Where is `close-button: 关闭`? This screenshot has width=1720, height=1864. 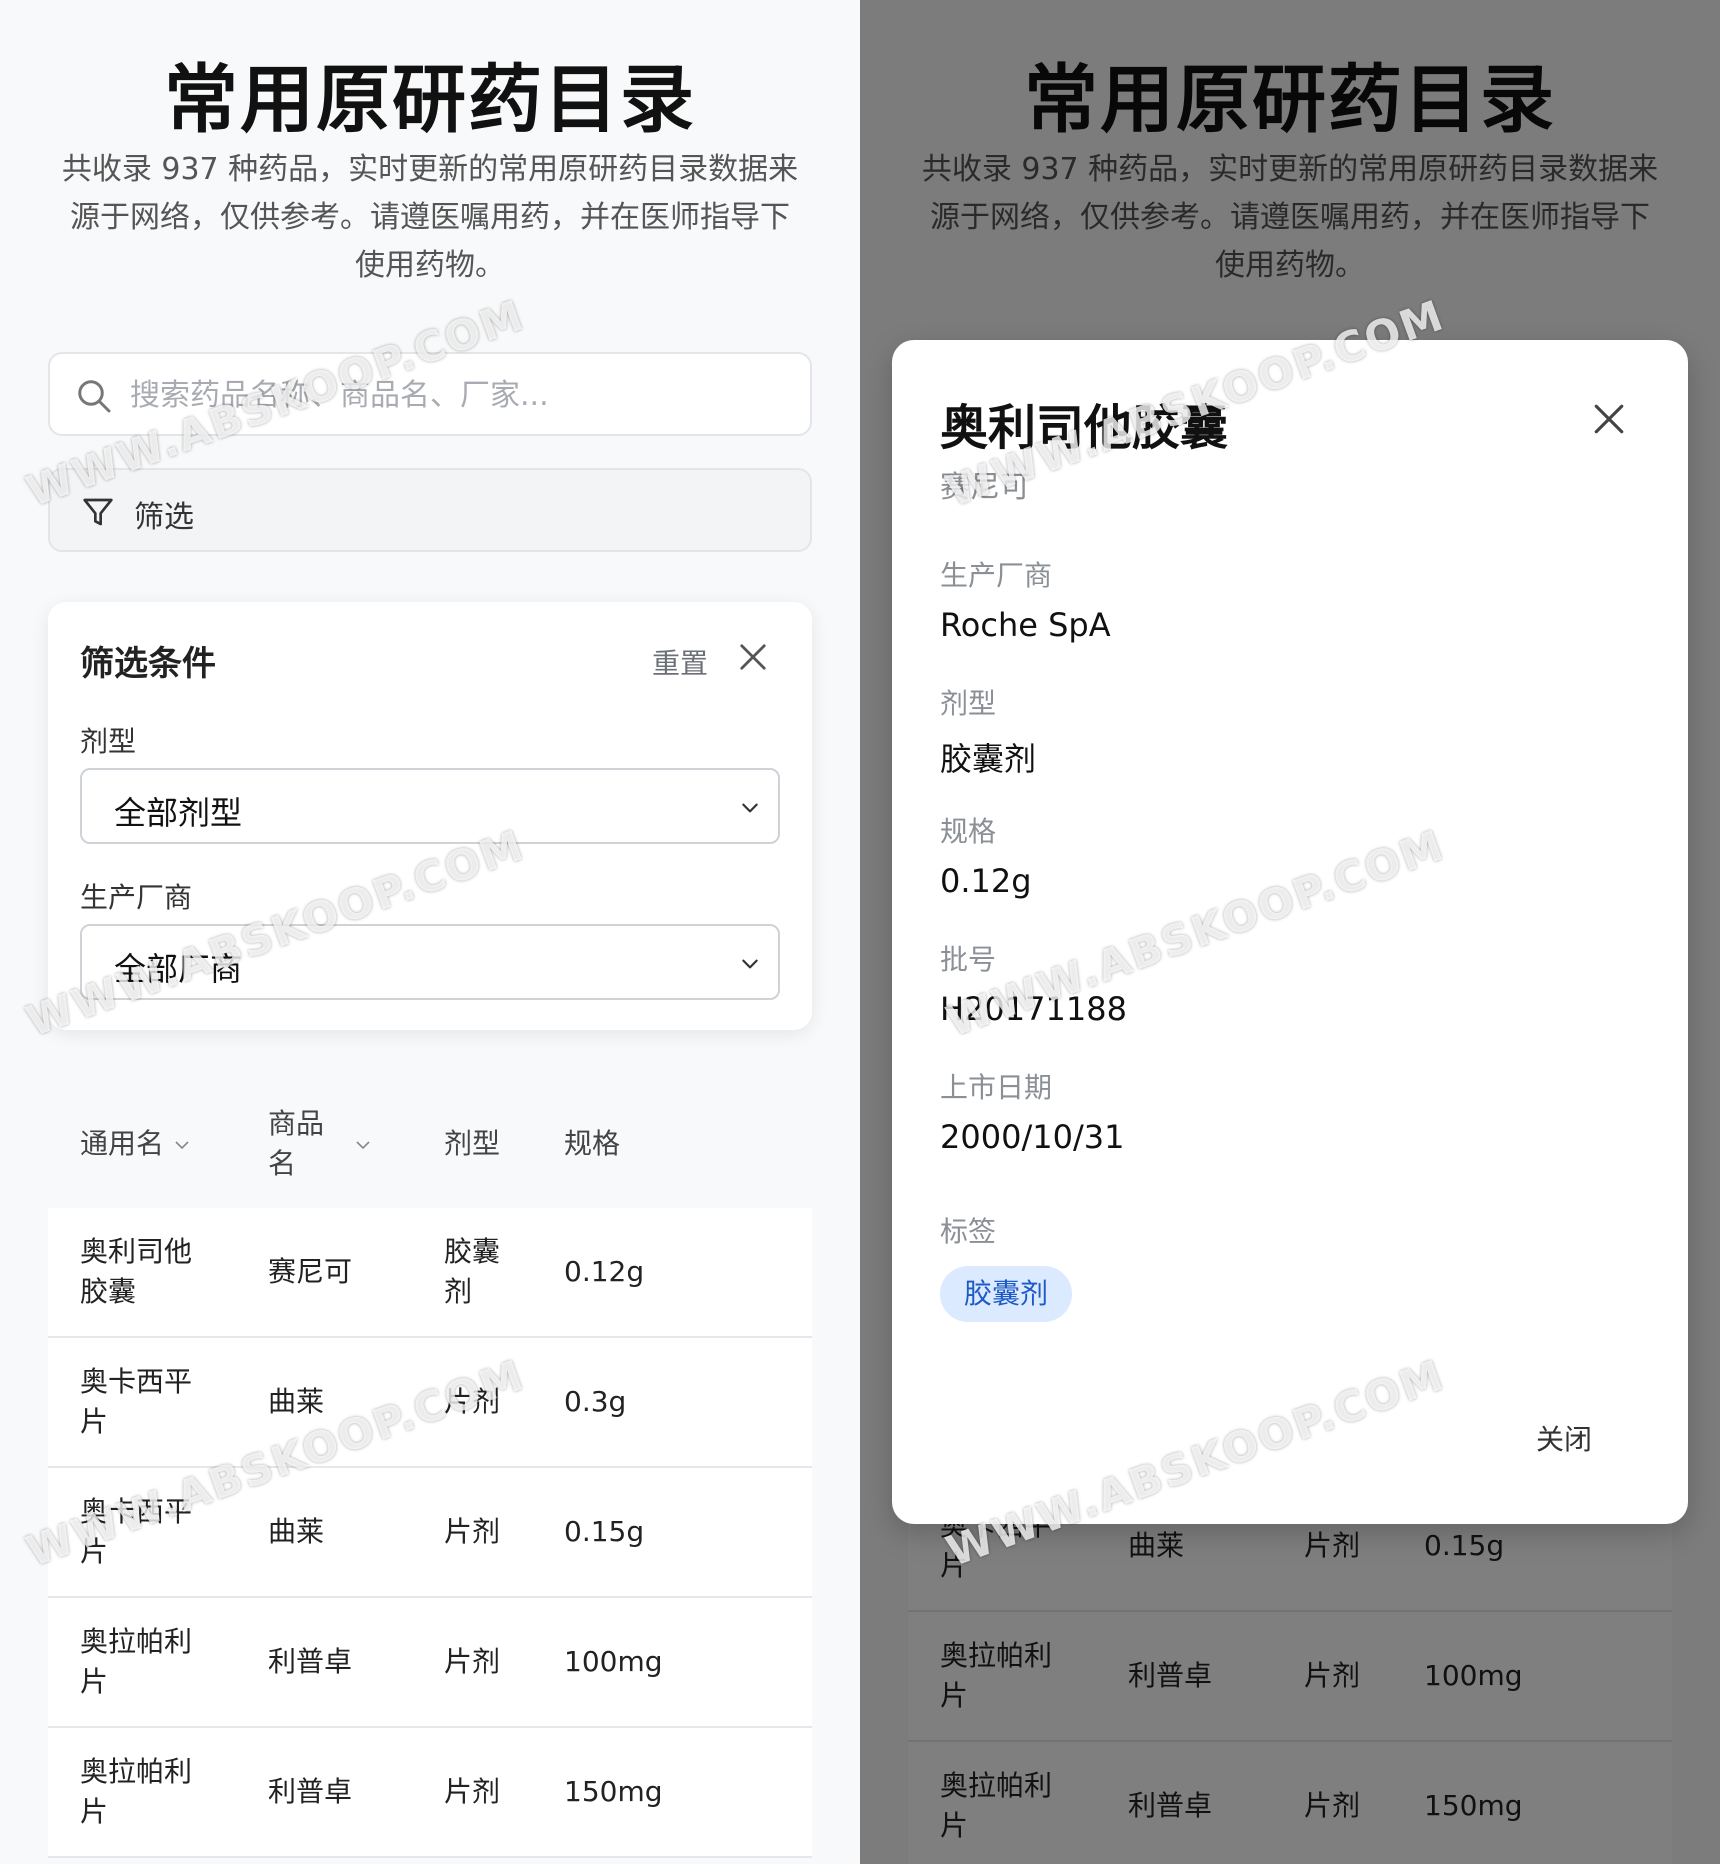
close-button: 关闭 is located at coordinates (1564, 1438).